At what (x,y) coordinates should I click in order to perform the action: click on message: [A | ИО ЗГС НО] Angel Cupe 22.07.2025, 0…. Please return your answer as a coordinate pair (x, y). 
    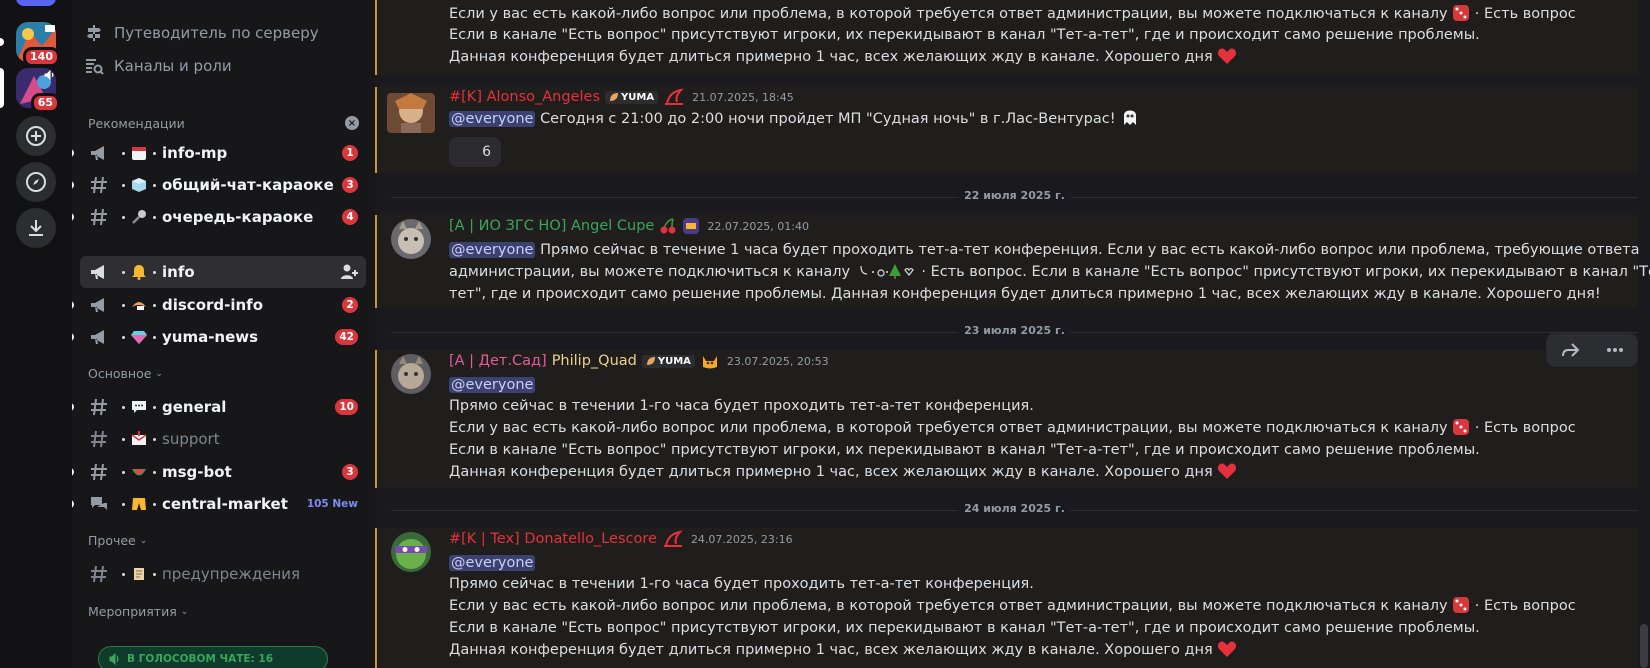
    Looking at the image, I should click on (1012, 261).